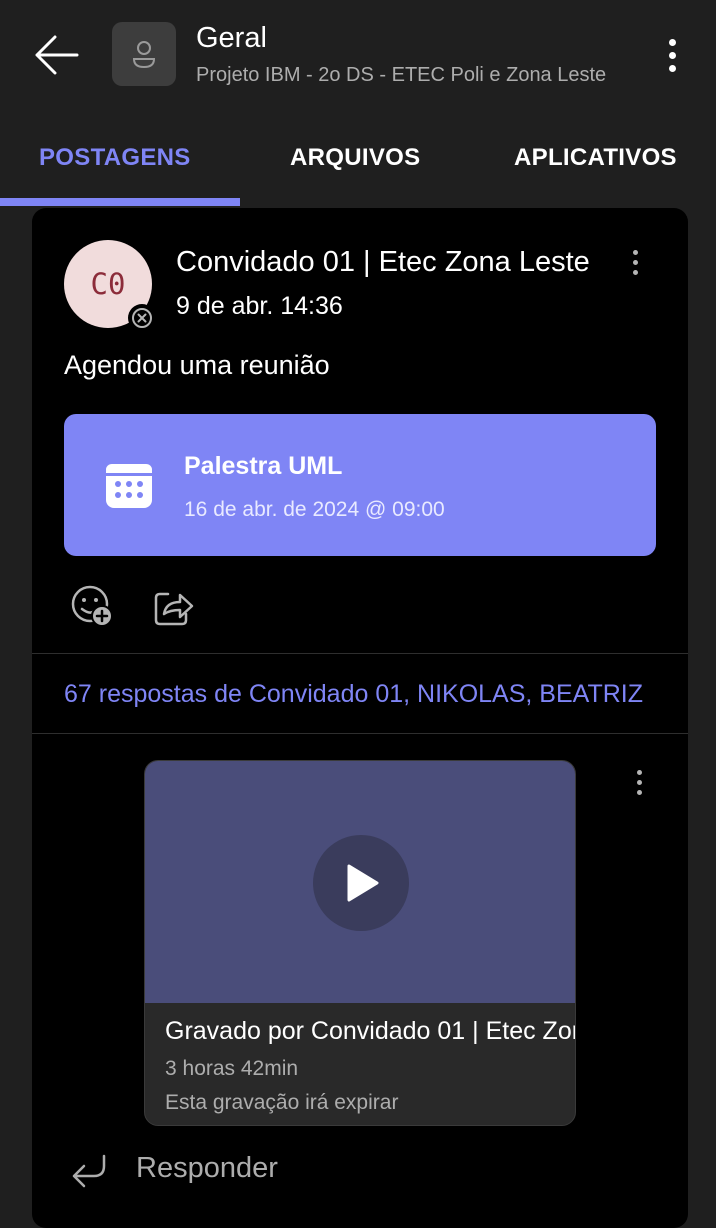  I want to click on active-tab-indicator, so click(120, 202).